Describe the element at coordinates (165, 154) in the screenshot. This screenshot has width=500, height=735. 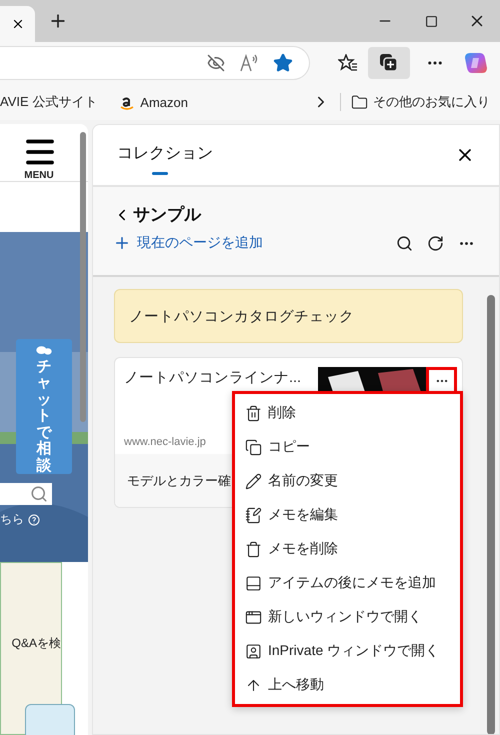
I see `panel-title: コレクション` at that location.